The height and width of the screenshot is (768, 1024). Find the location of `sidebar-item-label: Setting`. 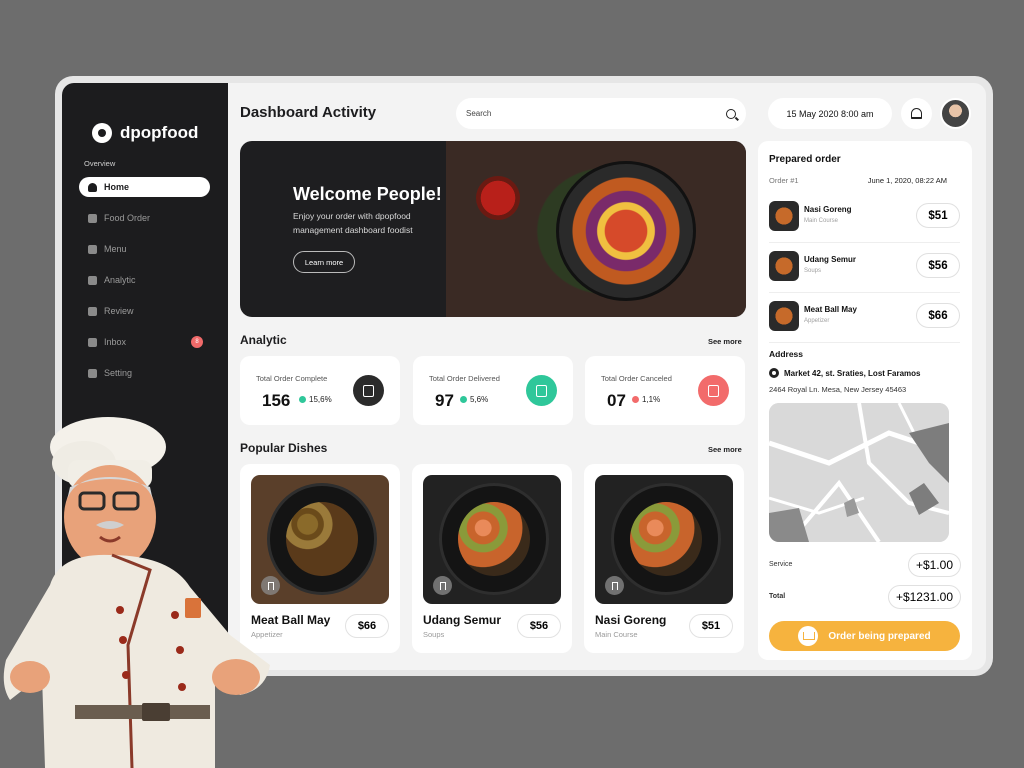

sidebar-item-label: Setting is located at coordinates (118, 373).